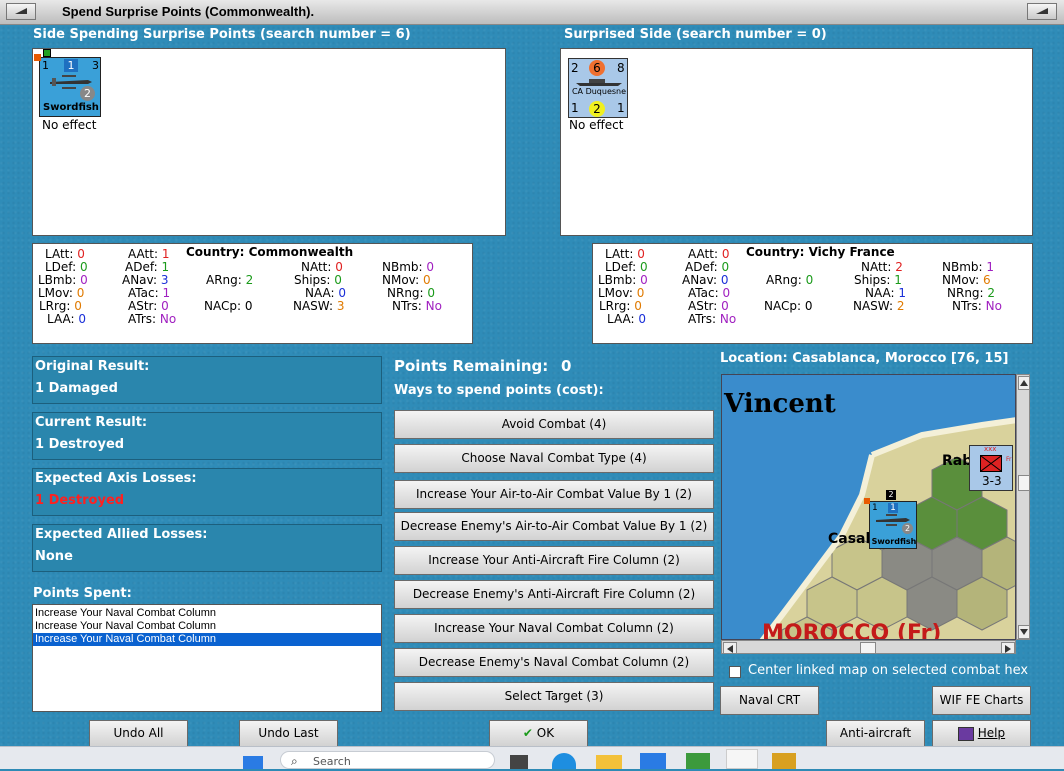  What do you see at coordinates (623, 319) in the screenshot?
I see `stat-label: LAA:` at bounding box center [623, 319].